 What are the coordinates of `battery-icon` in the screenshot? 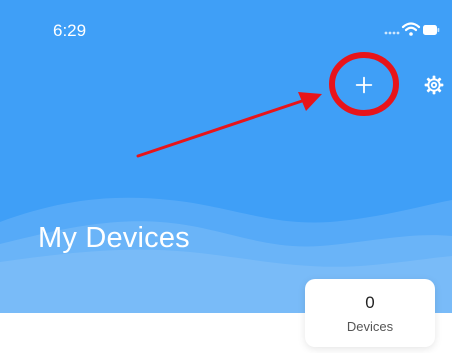 It's located at (431, 30).